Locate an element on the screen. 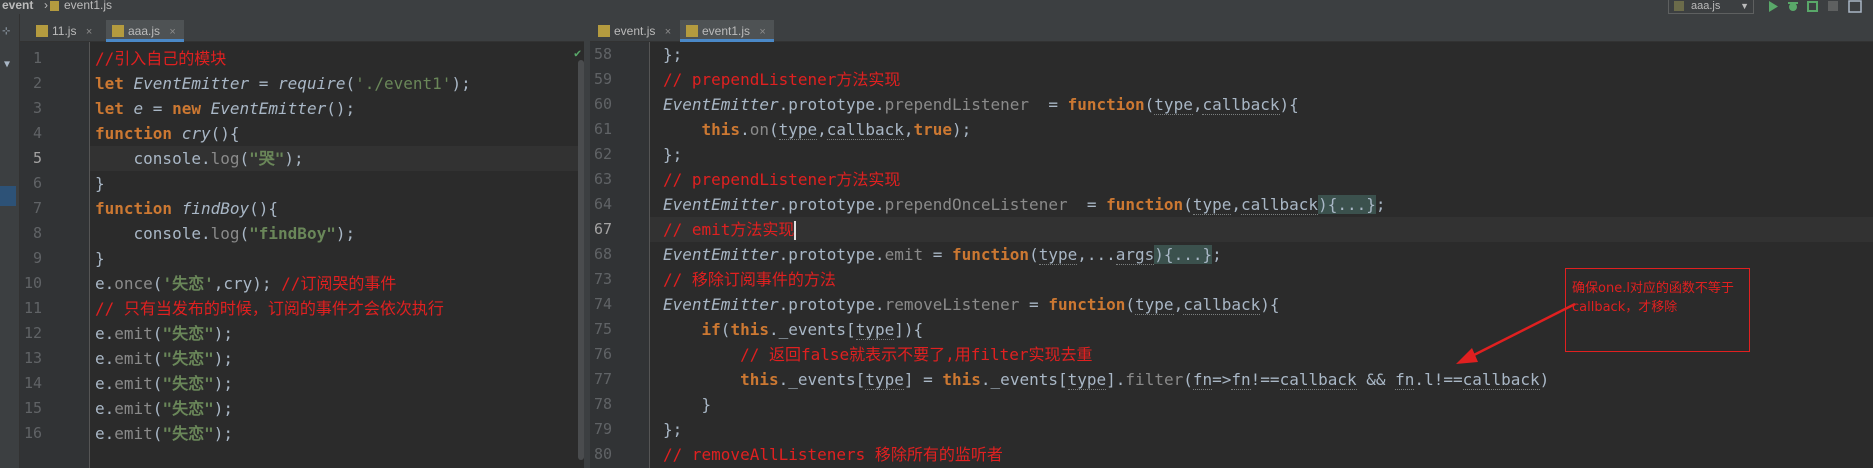 This screenshot has width=1873, height=468. punct: . is located at coordinates (1419, 379).